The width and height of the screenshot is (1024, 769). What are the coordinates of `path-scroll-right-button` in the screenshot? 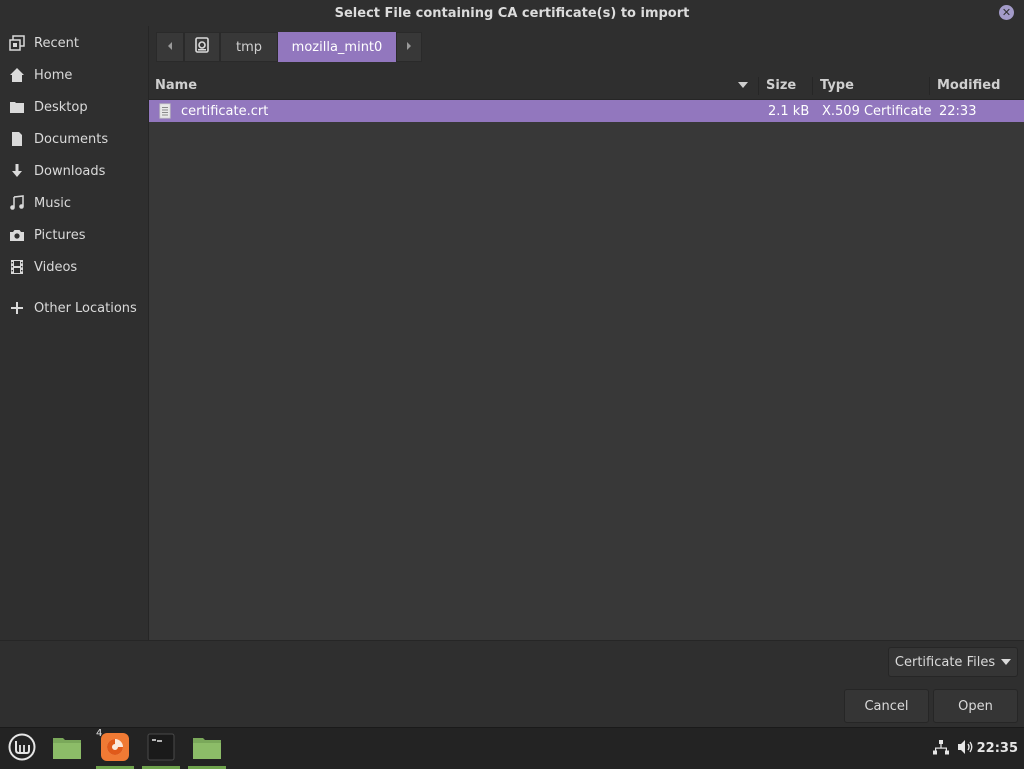 It's located at (409, 47).